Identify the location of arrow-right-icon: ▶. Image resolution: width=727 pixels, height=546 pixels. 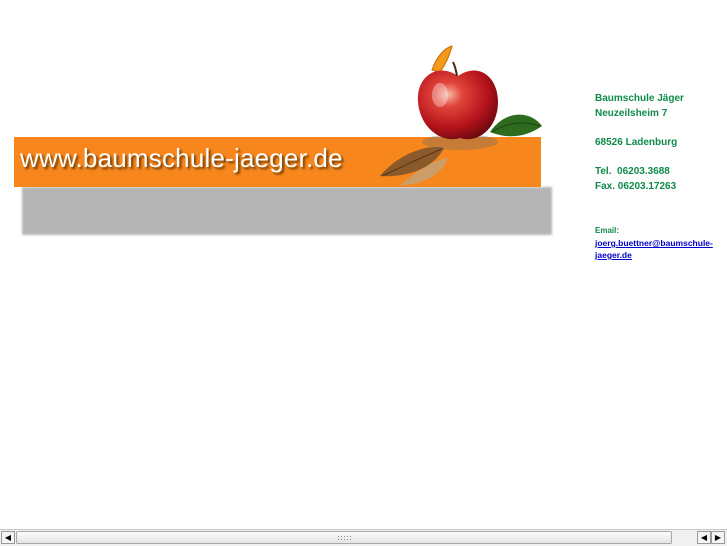
(718, 537).